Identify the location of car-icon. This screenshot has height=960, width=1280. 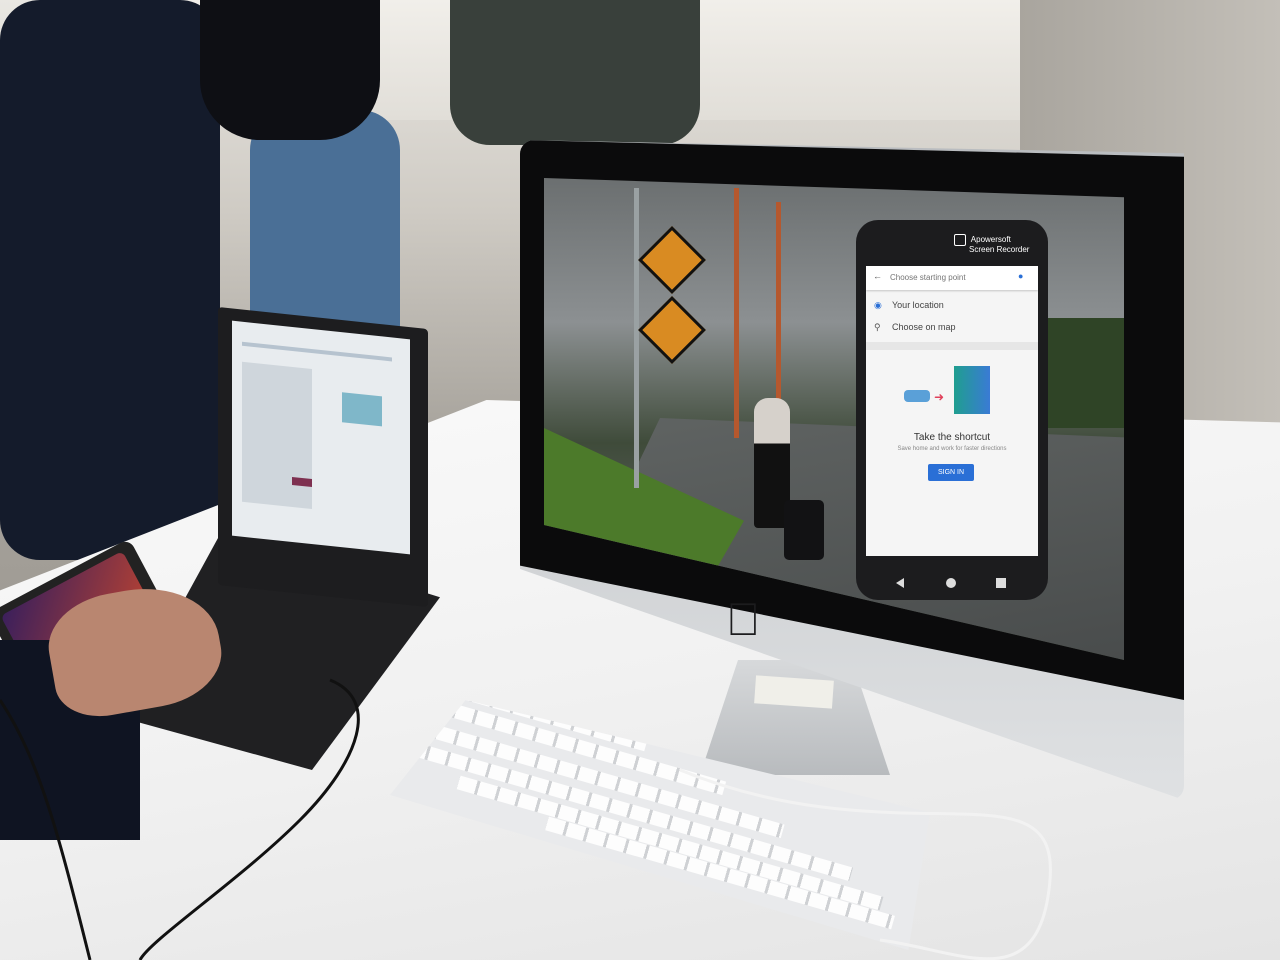
(917, 396).